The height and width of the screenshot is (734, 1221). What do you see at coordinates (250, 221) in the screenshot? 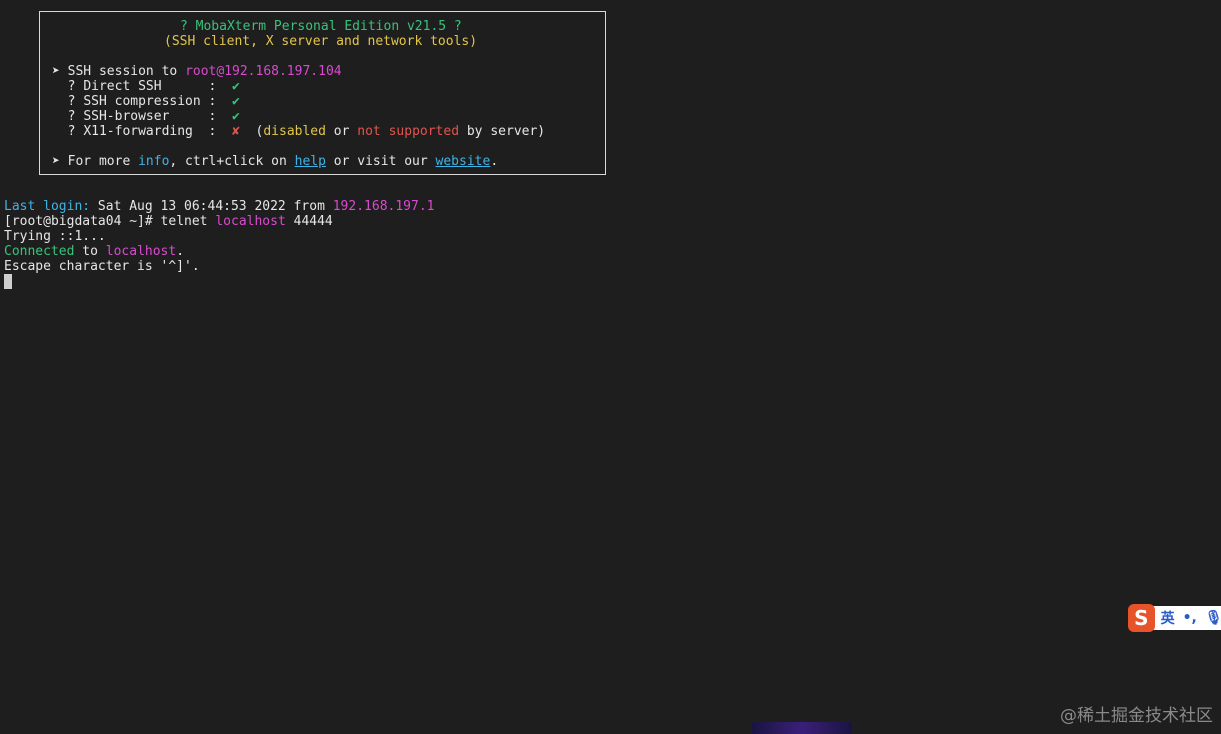
I see `command-host: localhost` at bounding box center [250, 221].